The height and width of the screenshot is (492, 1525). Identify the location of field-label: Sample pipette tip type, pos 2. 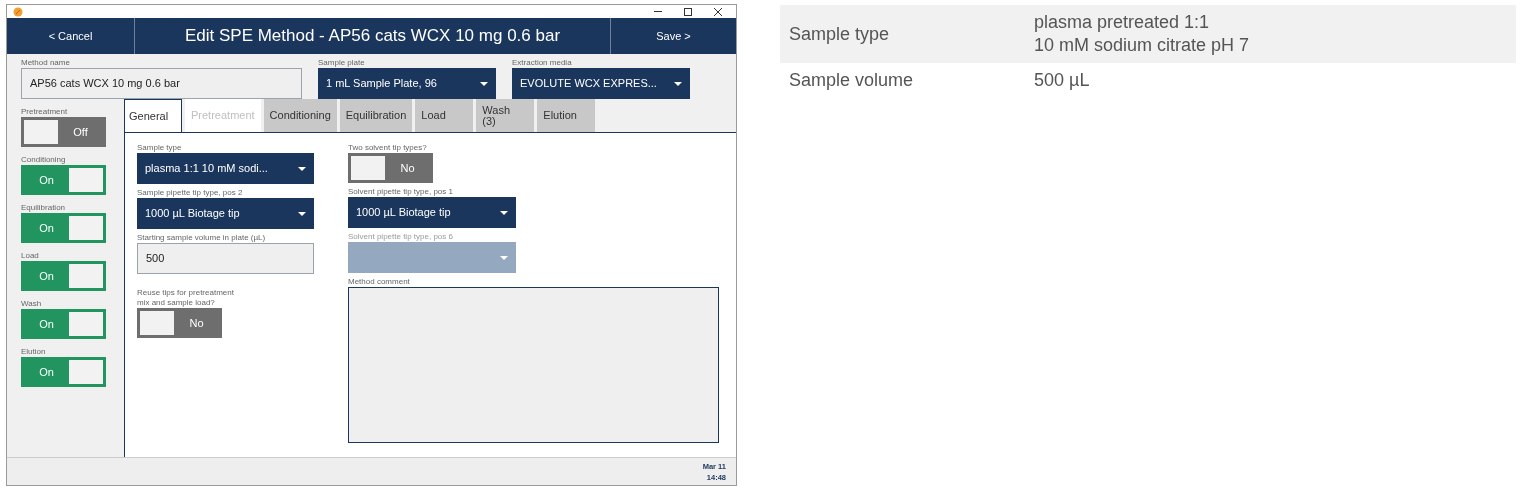
(190, 193).